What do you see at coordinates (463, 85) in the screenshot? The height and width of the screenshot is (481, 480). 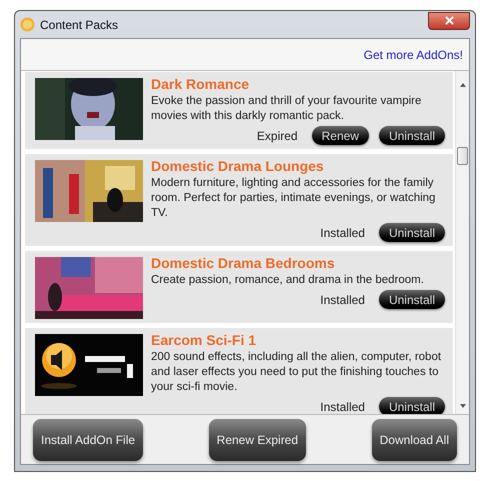 I see `scroll-up-icon` at bounding box center [463, 85].